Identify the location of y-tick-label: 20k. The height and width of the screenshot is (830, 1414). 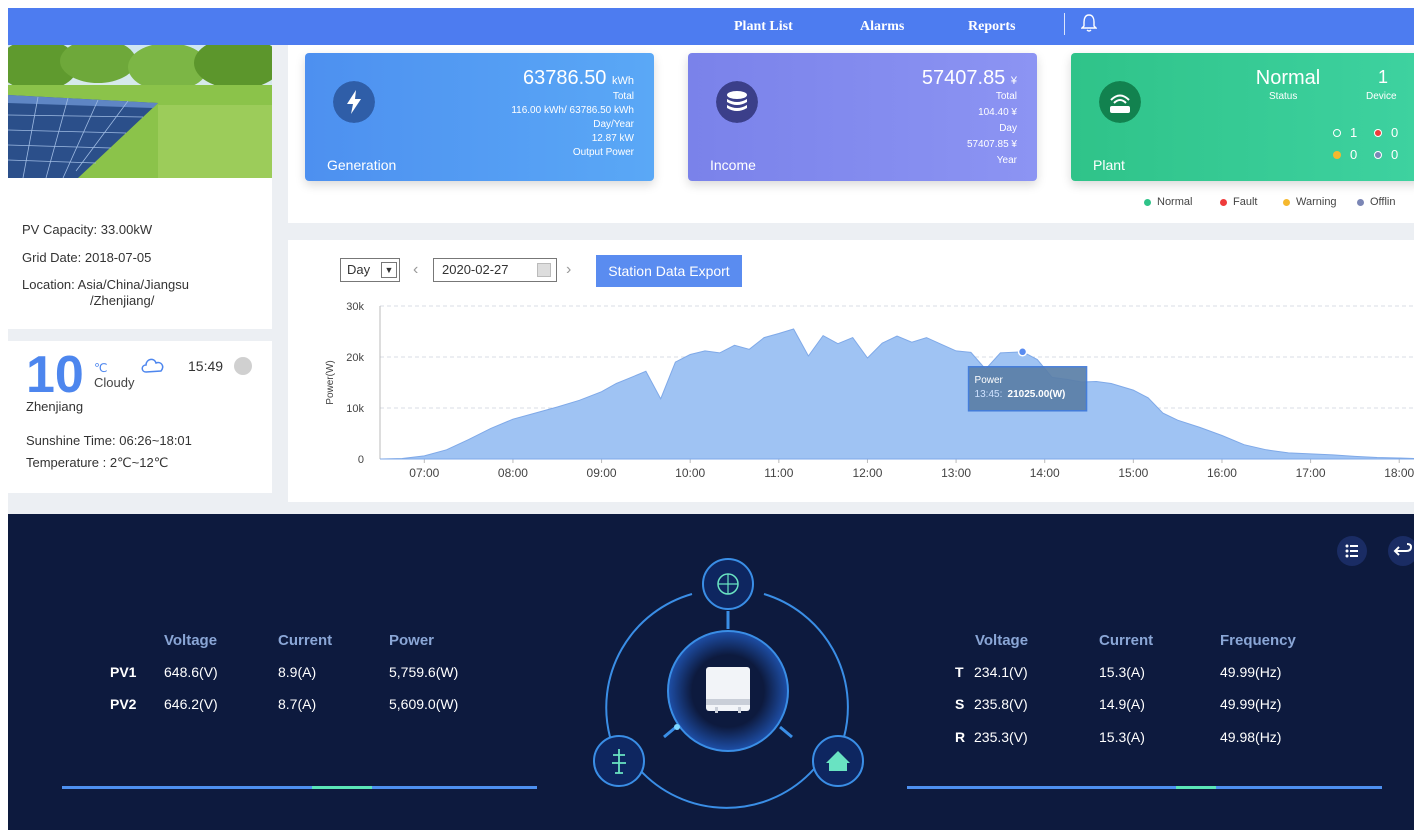
(355, 358).